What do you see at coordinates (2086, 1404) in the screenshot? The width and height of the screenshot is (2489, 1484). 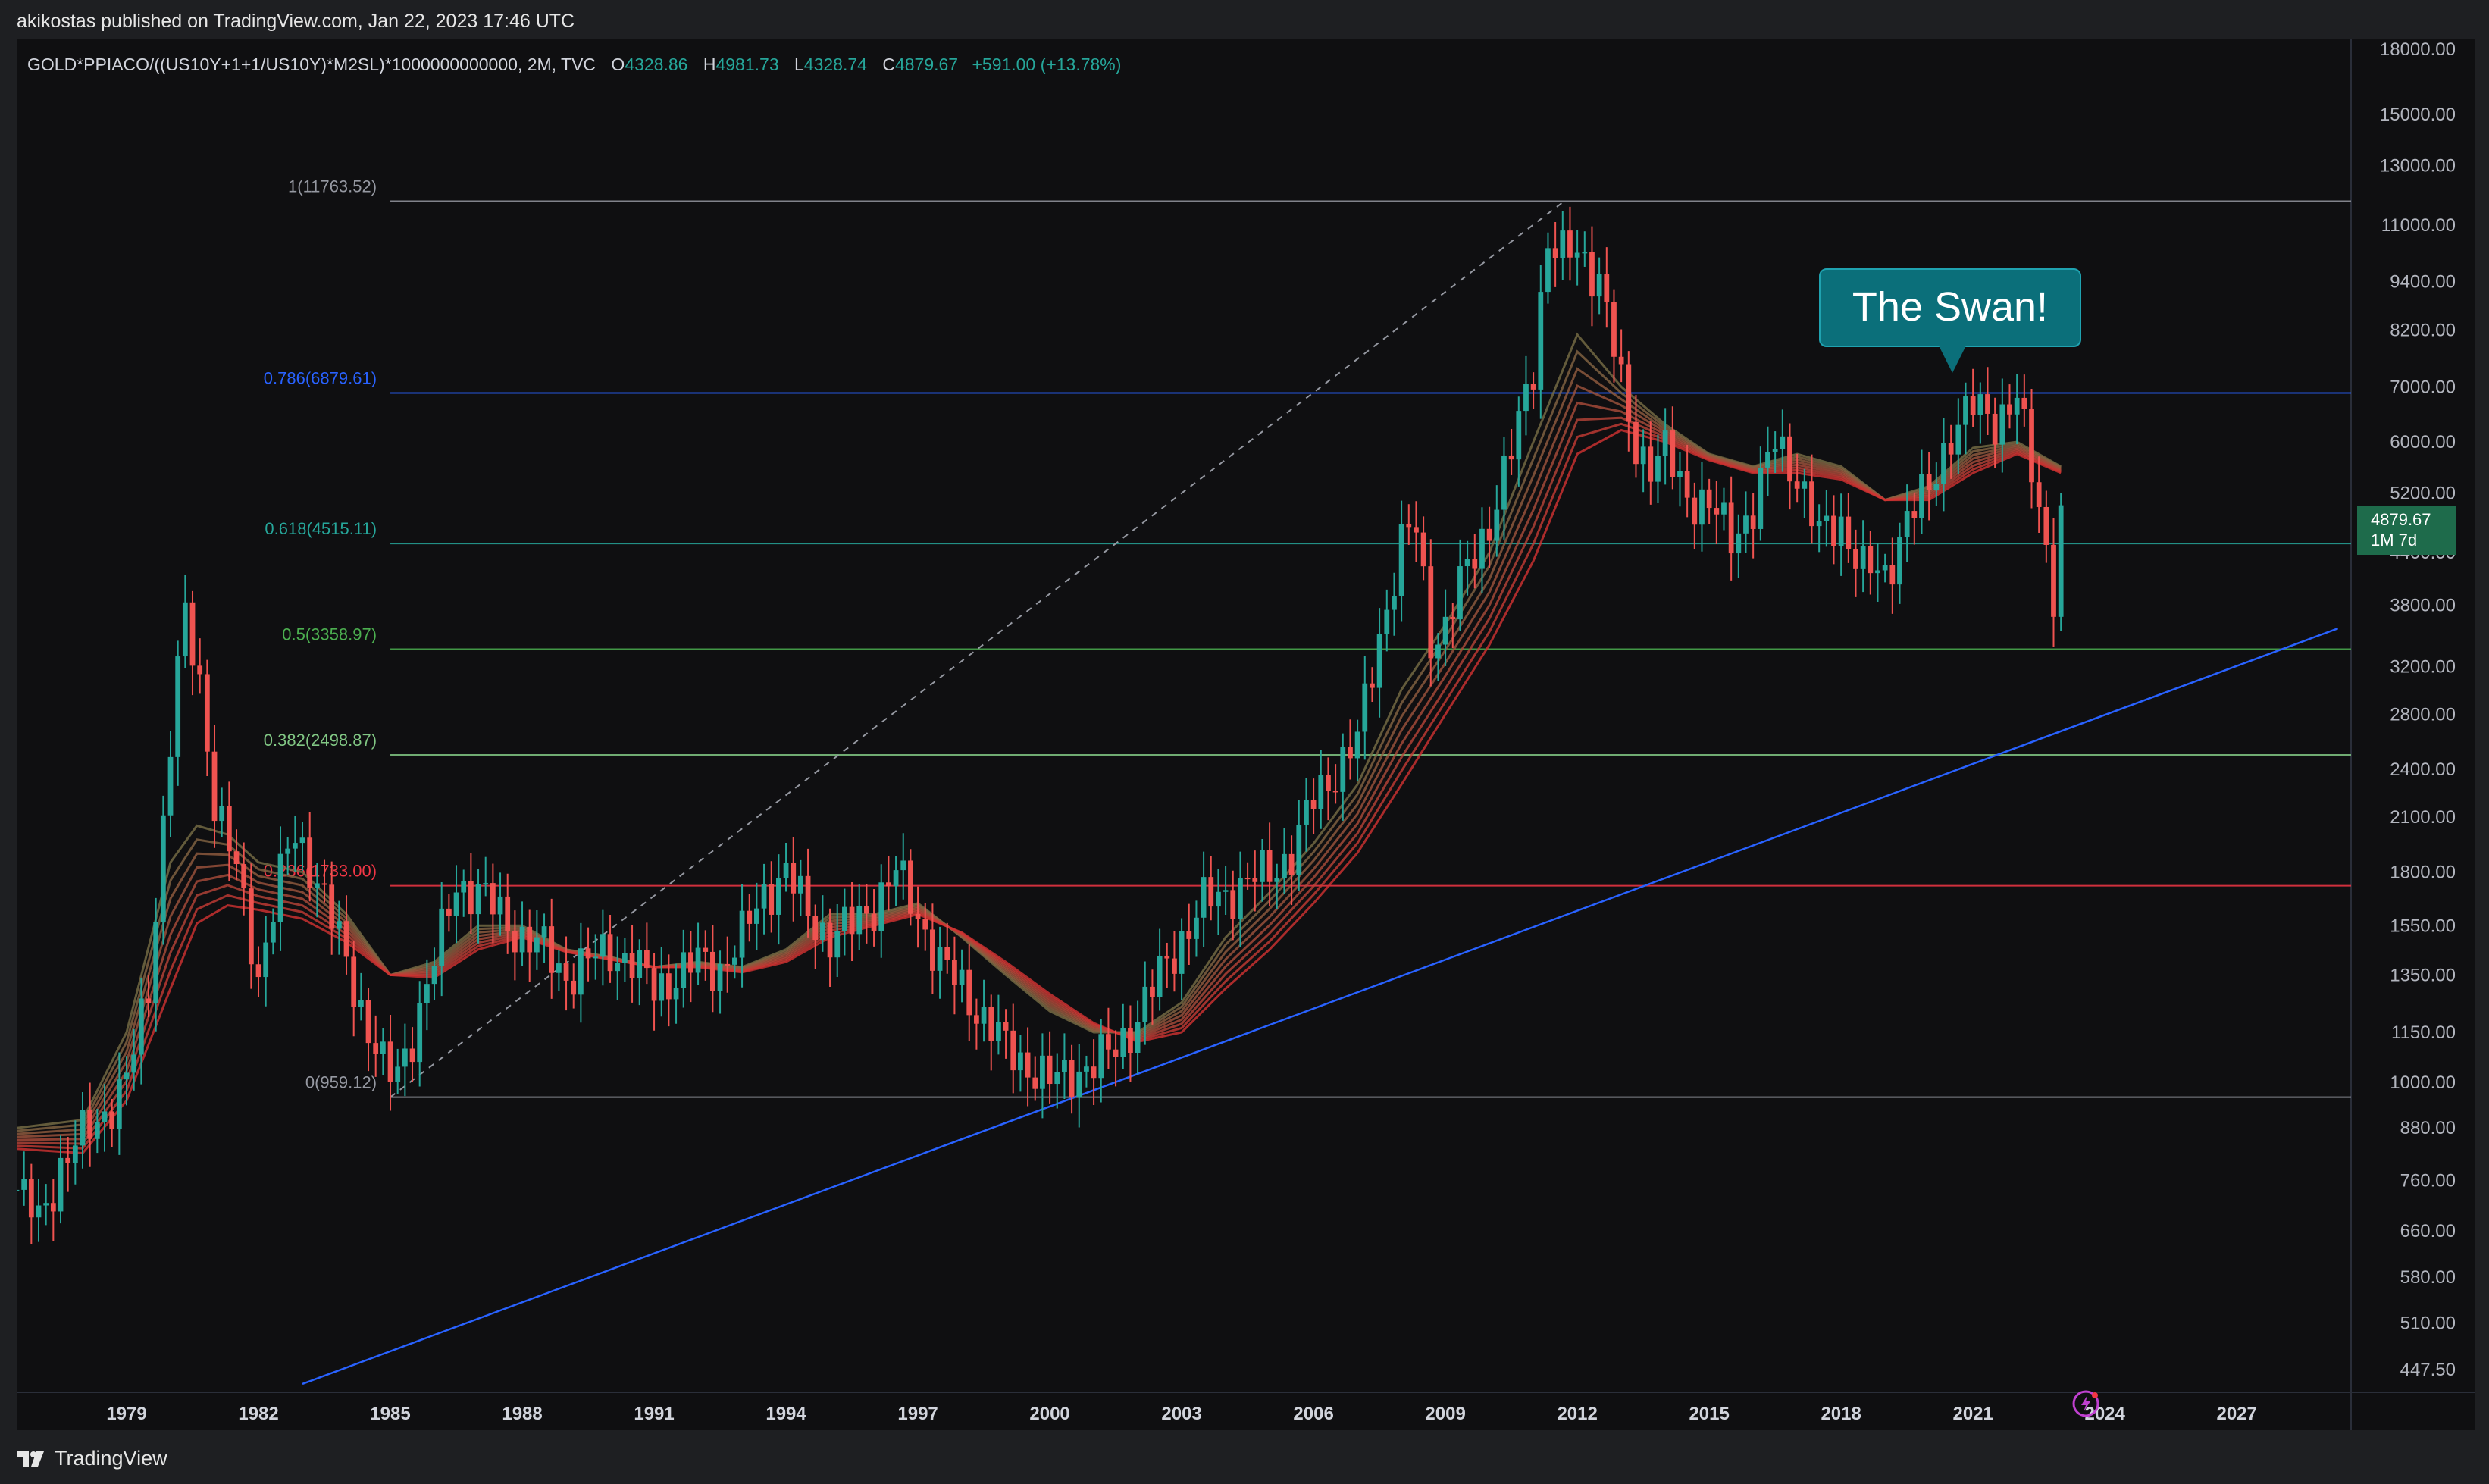 I see `lightning-bolt-icon` at bounding box center [2086, 1404].